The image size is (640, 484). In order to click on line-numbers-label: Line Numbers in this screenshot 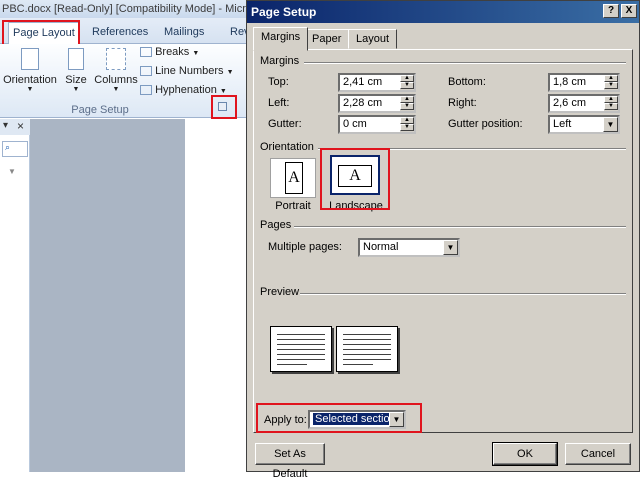, I will do `click(189, 71)`.